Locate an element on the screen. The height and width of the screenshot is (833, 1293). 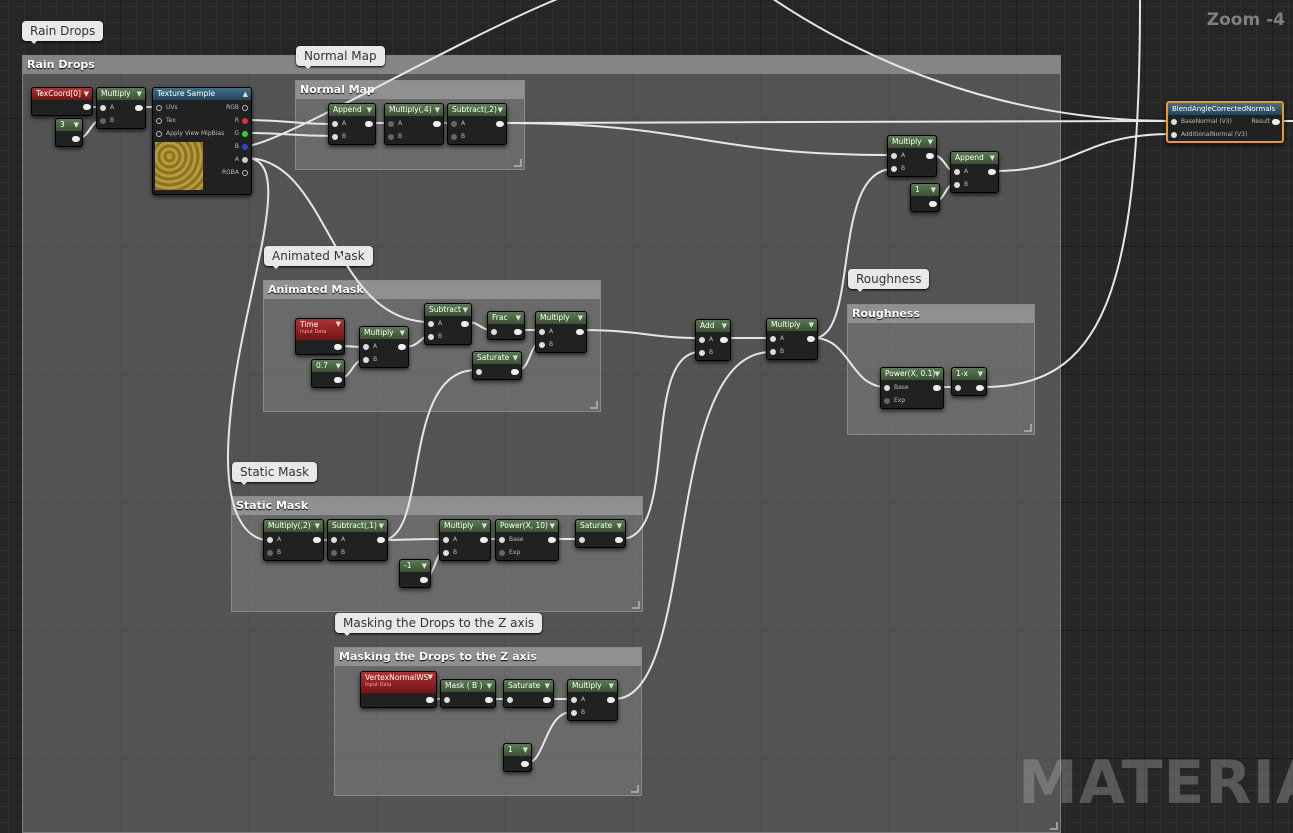
time-node: Time Input Data ▼ is located at coordinates (320, 336).